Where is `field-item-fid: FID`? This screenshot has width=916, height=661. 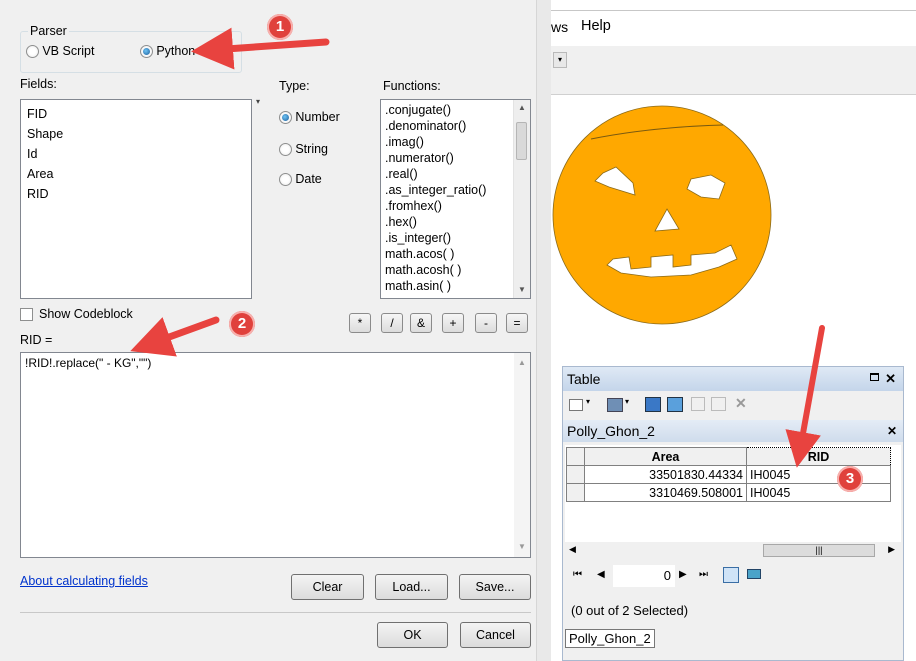 field-item-fid: FID is located at coordinates (136, 114).